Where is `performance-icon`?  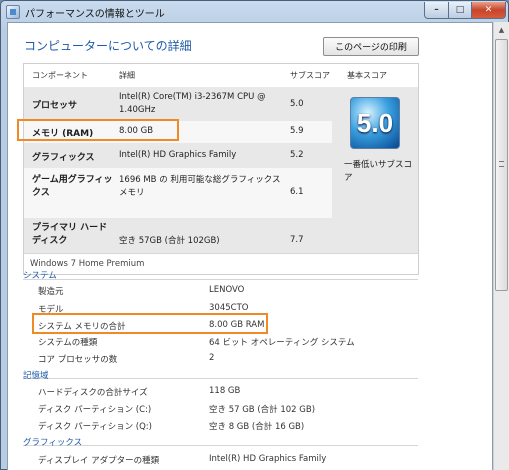
performance-icon is located at coordinates (13, 12).